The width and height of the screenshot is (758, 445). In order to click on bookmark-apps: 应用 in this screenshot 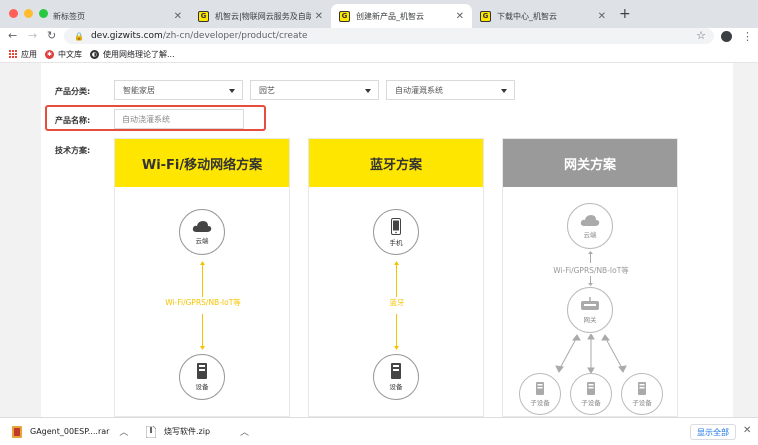, I will do `click(23, 54)`.